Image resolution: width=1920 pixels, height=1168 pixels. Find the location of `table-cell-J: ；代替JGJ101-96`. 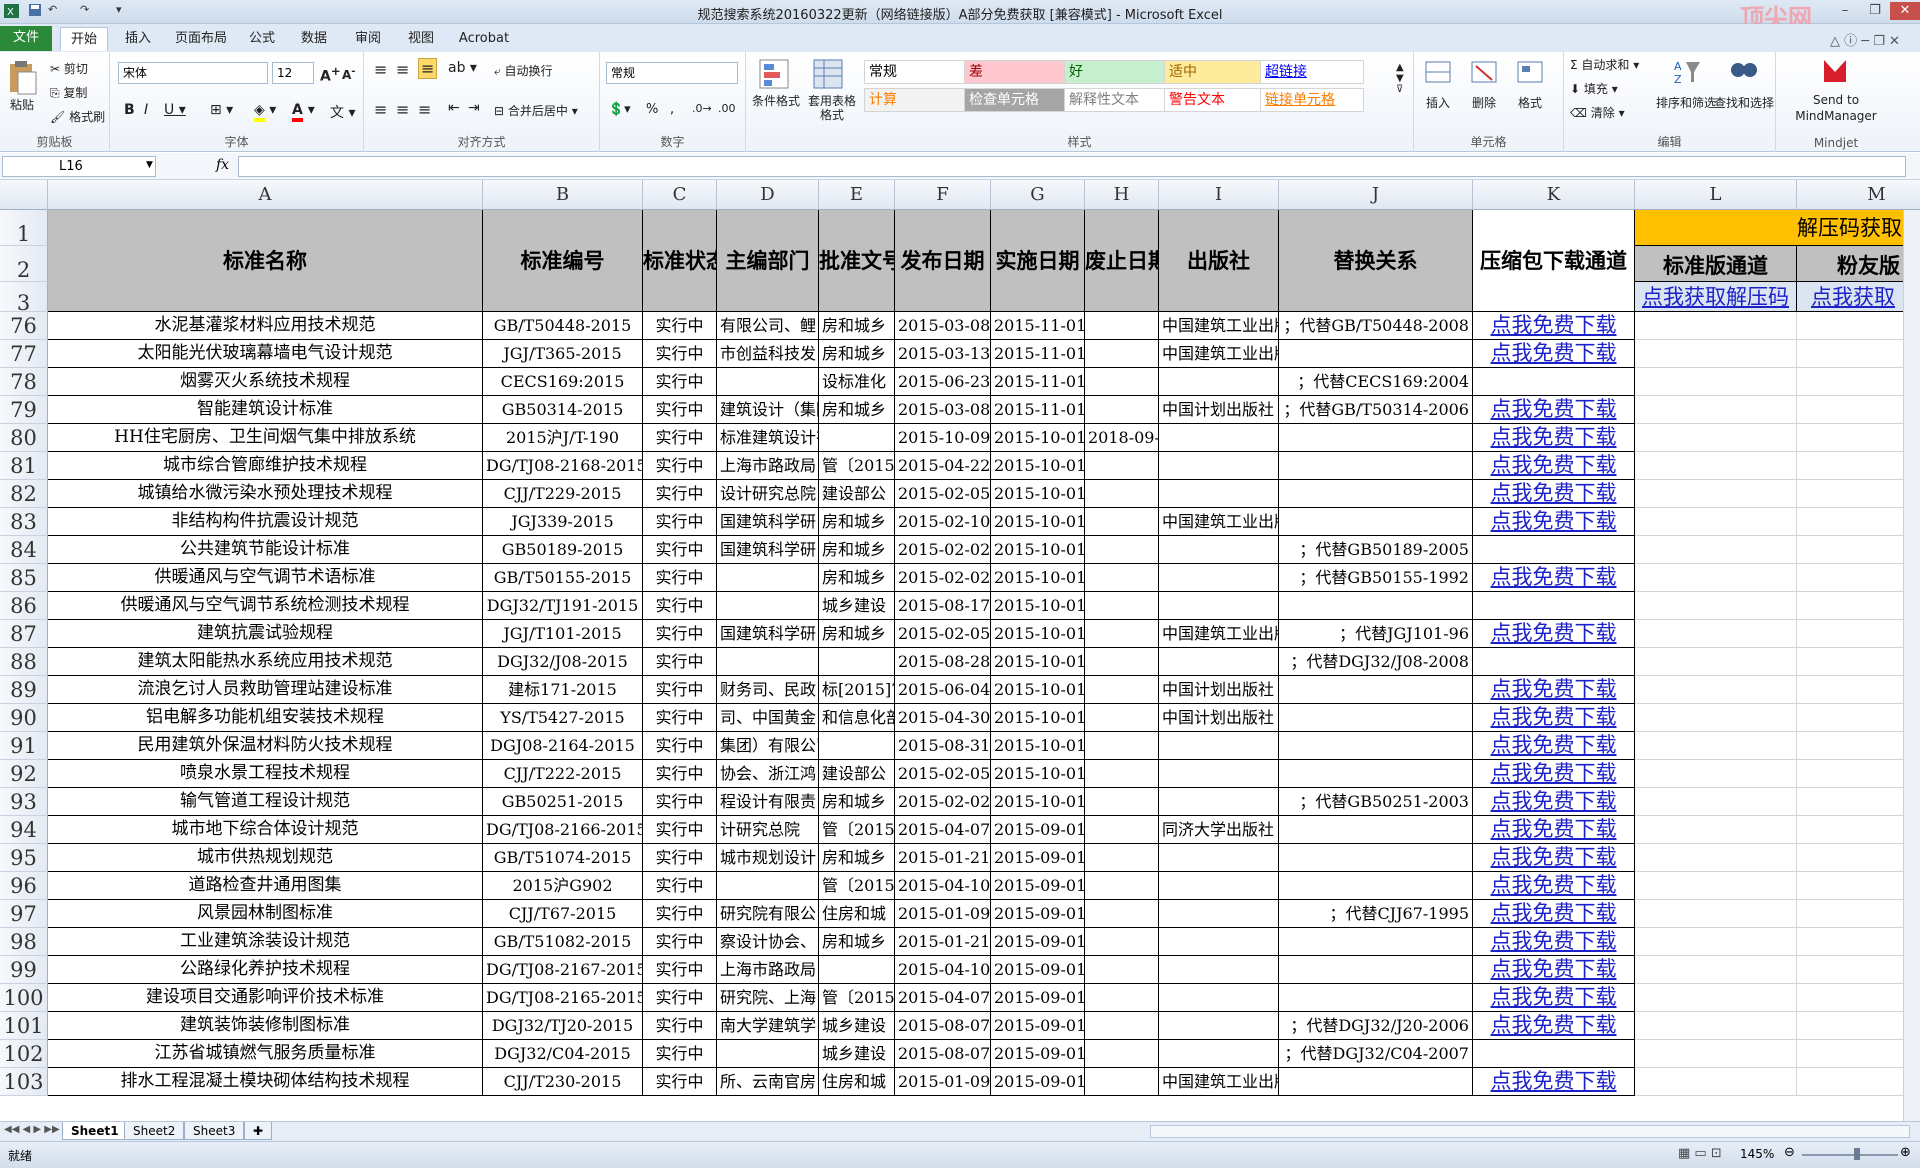

table-cell-J: ；代替JGJ101-96 is located at coordinates (1376, 634).